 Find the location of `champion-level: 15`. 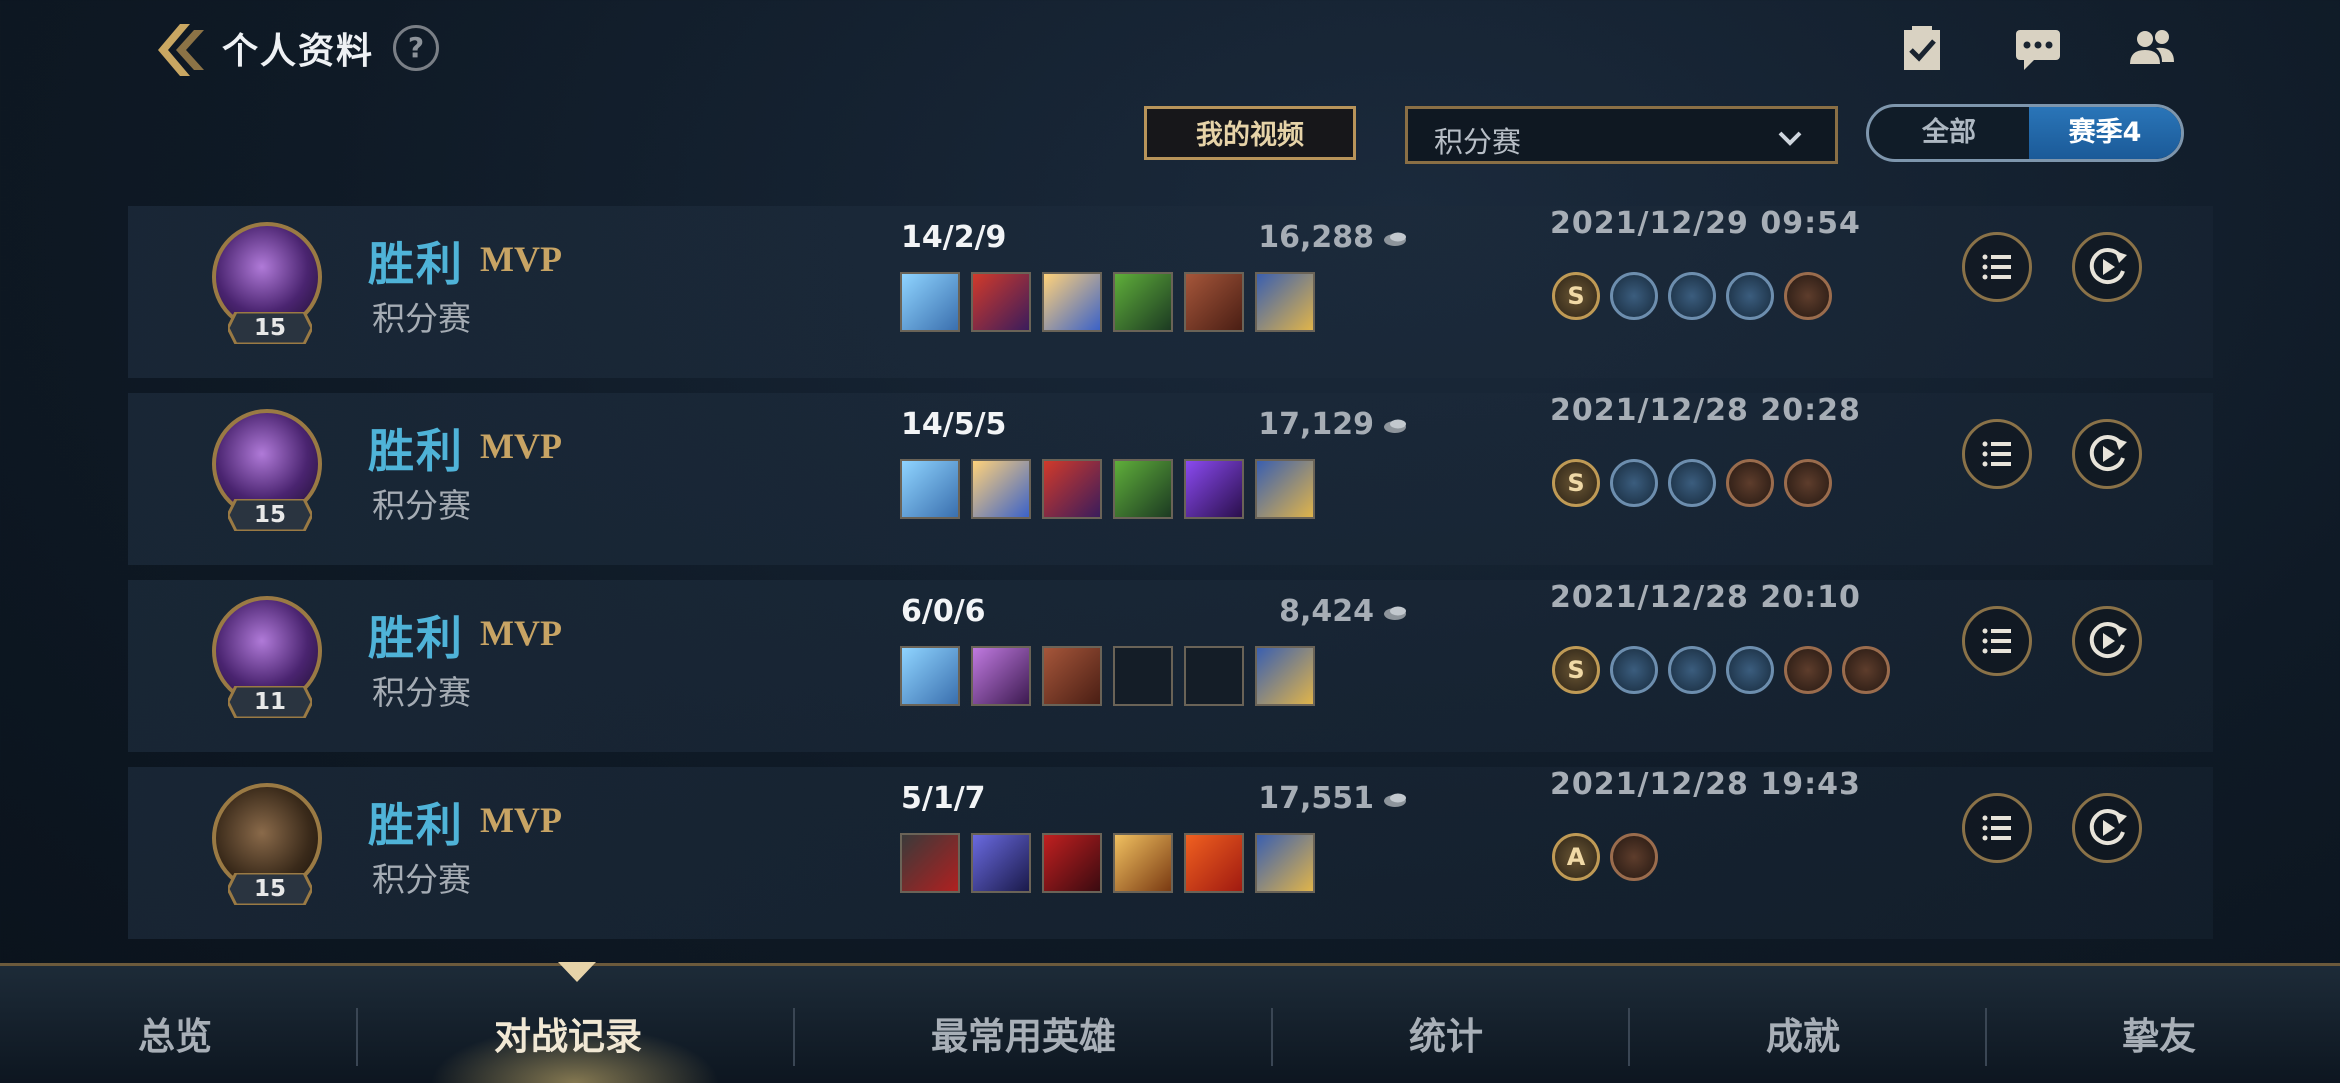

champion-level: 15 is located at coordinates (269, 328).